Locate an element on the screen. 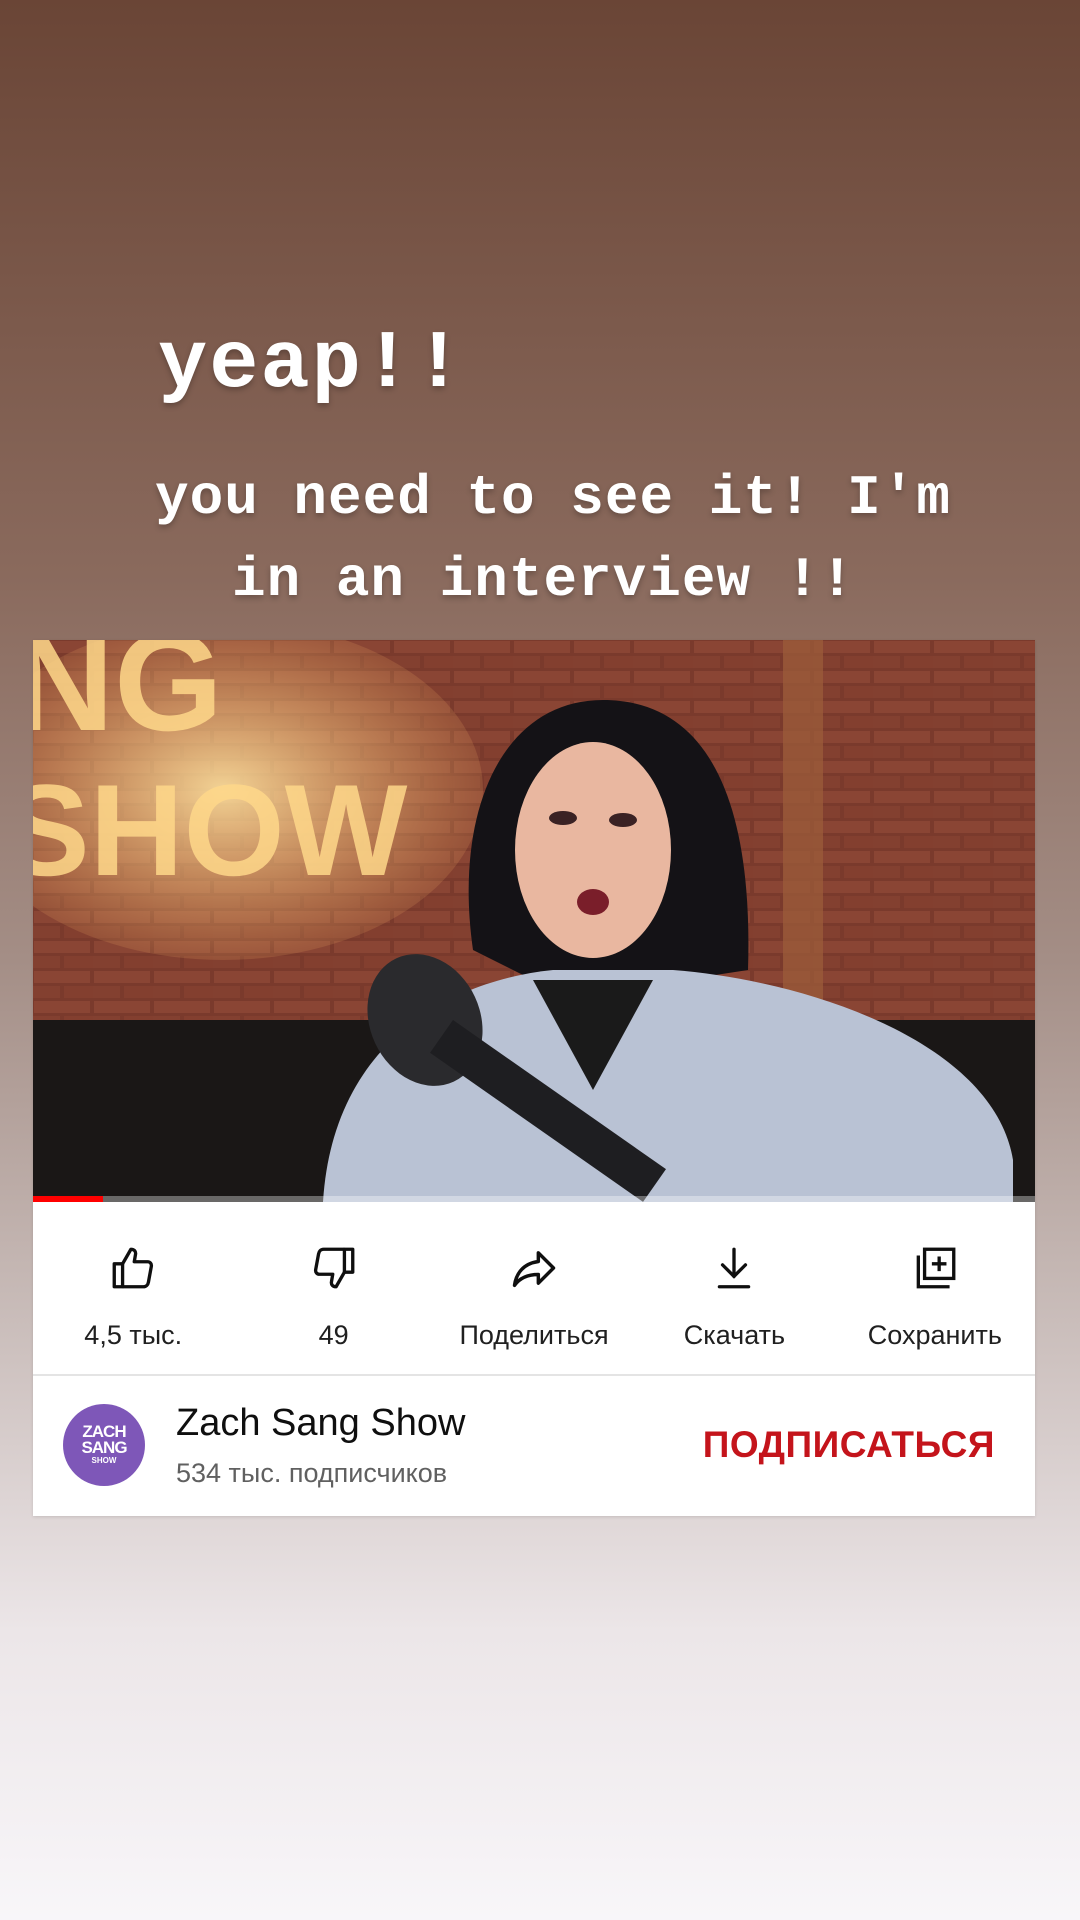 The width and height of the screenshot is (1080, 1920). avatar-text-line2: SANG is located at coordinates (104, 1447).